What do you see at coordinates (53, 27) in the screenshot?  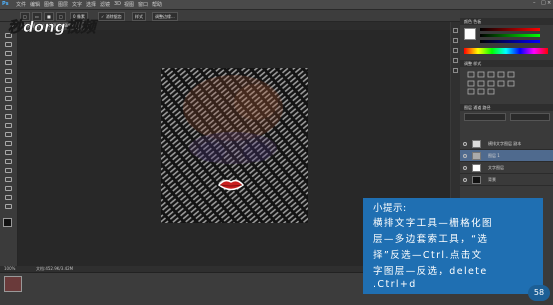 I see `svg-text: 秒dong视频` at bounding box center [53, 27].